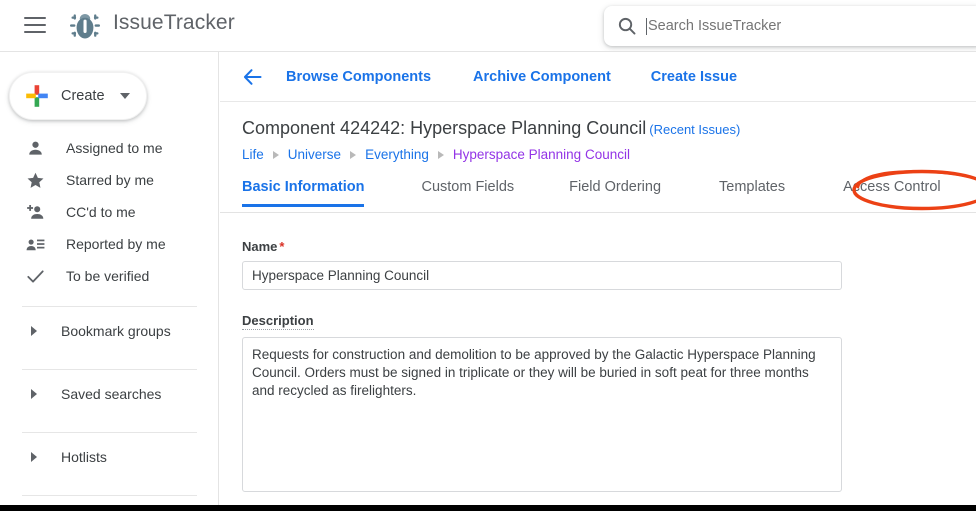  I want to click on sidebar-item-label: Assigned to me, so click(114, 148).